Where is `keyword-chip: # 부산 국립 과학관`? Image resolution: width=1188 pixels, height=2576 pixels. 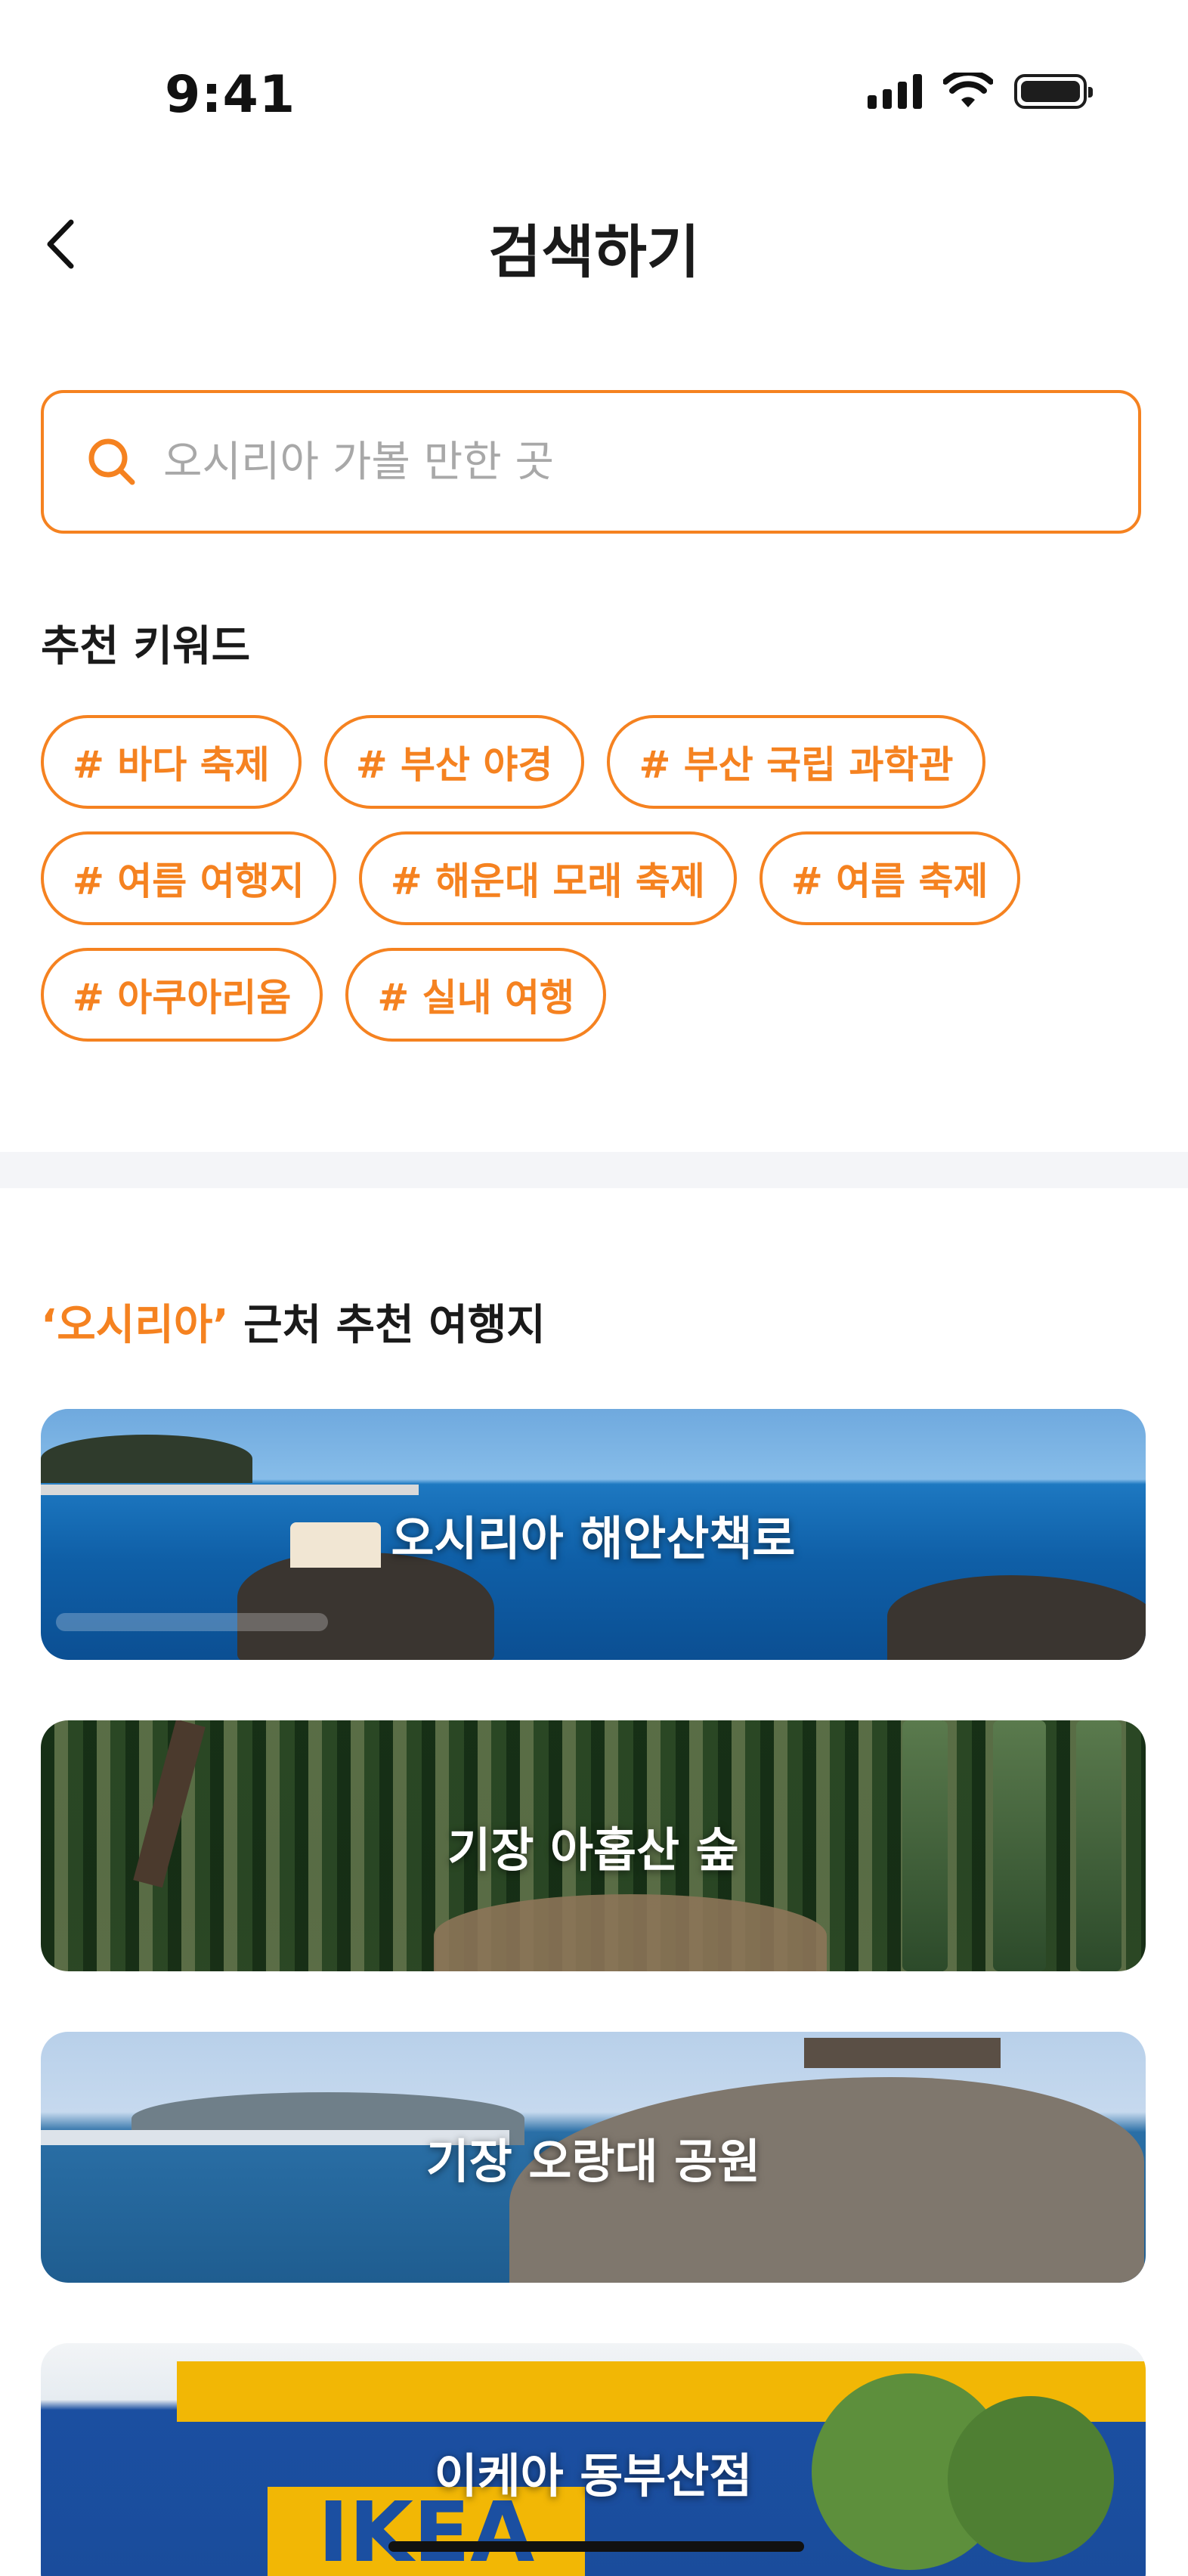
keyword-chip: # 부산 국립 과학관 is located at coordinates (796, 762).